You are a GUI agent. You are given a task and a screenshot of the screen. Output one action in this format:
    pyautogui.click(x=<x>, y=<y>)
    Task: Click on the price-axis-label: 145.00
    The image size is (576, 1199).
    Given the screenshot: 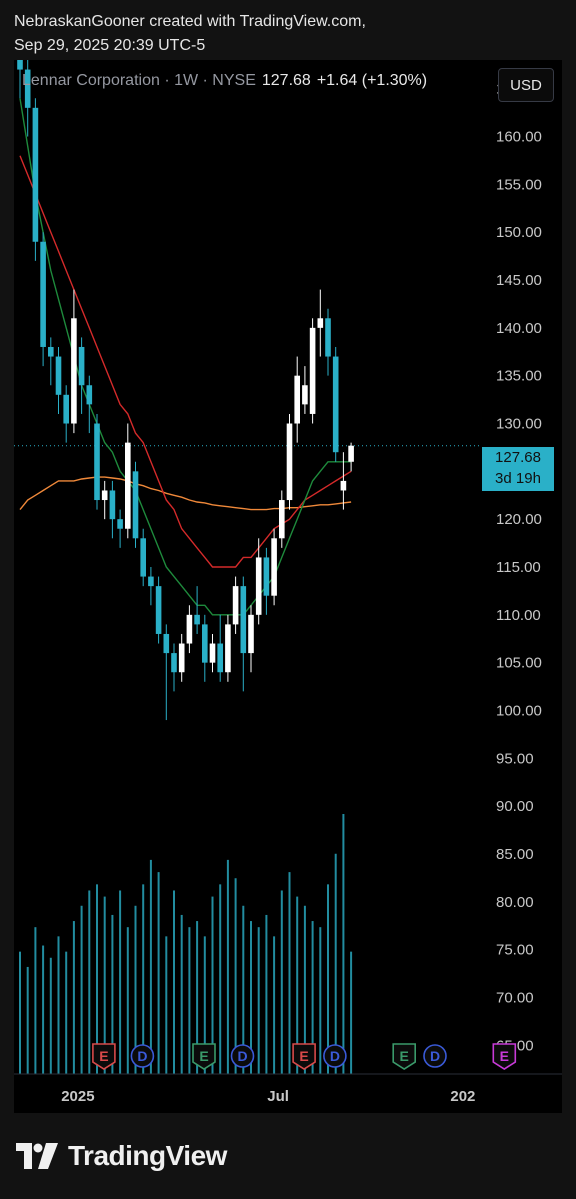 What is the action you would take?
    pyautogui.click(x=519, y=280)
    